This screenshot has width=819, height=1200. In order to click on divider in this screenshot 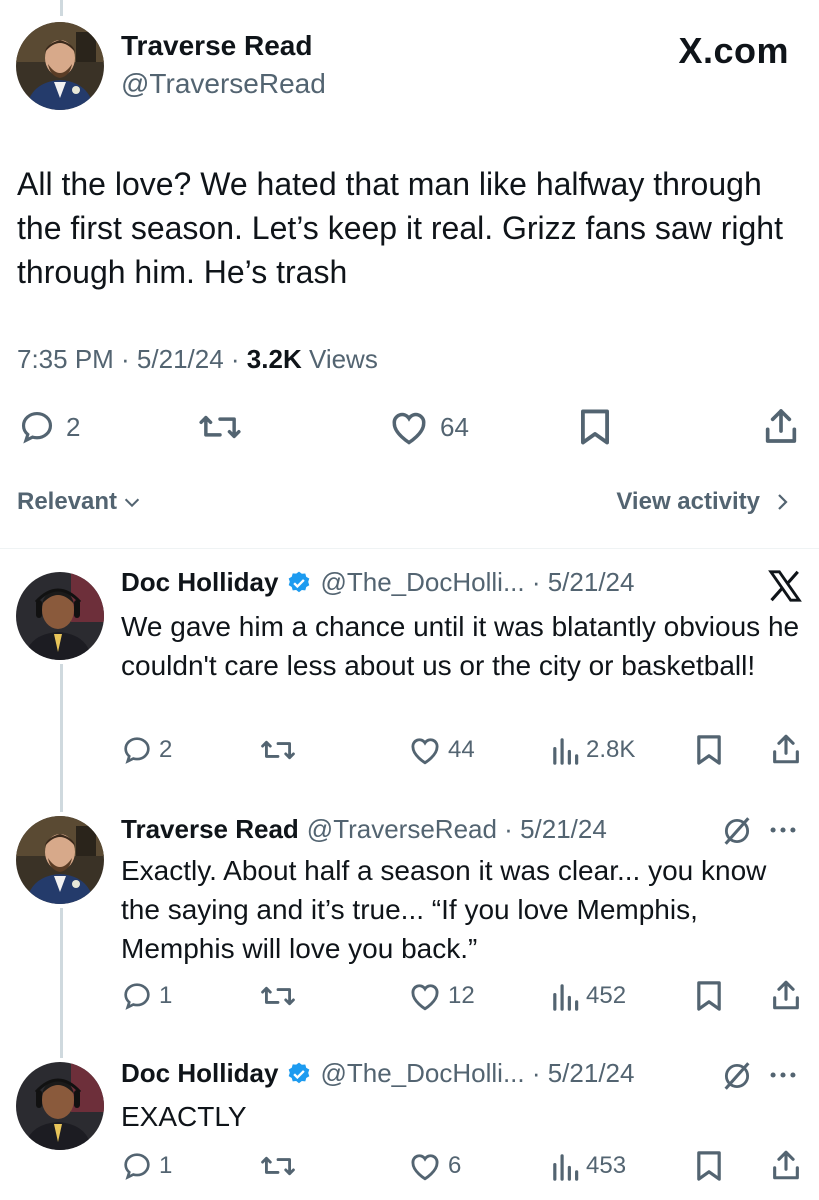, I will do `click(409, 548)`.